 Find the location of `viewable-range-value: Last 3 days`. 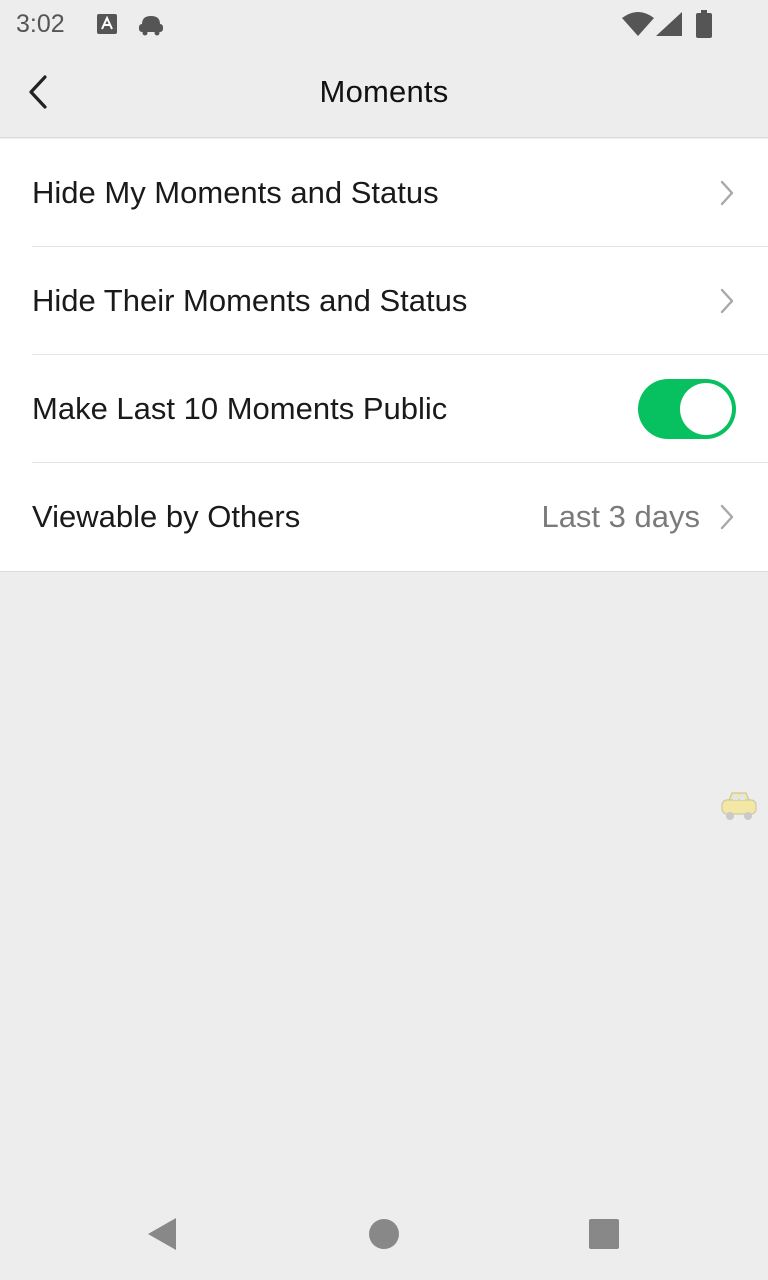

viewable-range-value: Last 3 days is located at coordinates (620, 516).